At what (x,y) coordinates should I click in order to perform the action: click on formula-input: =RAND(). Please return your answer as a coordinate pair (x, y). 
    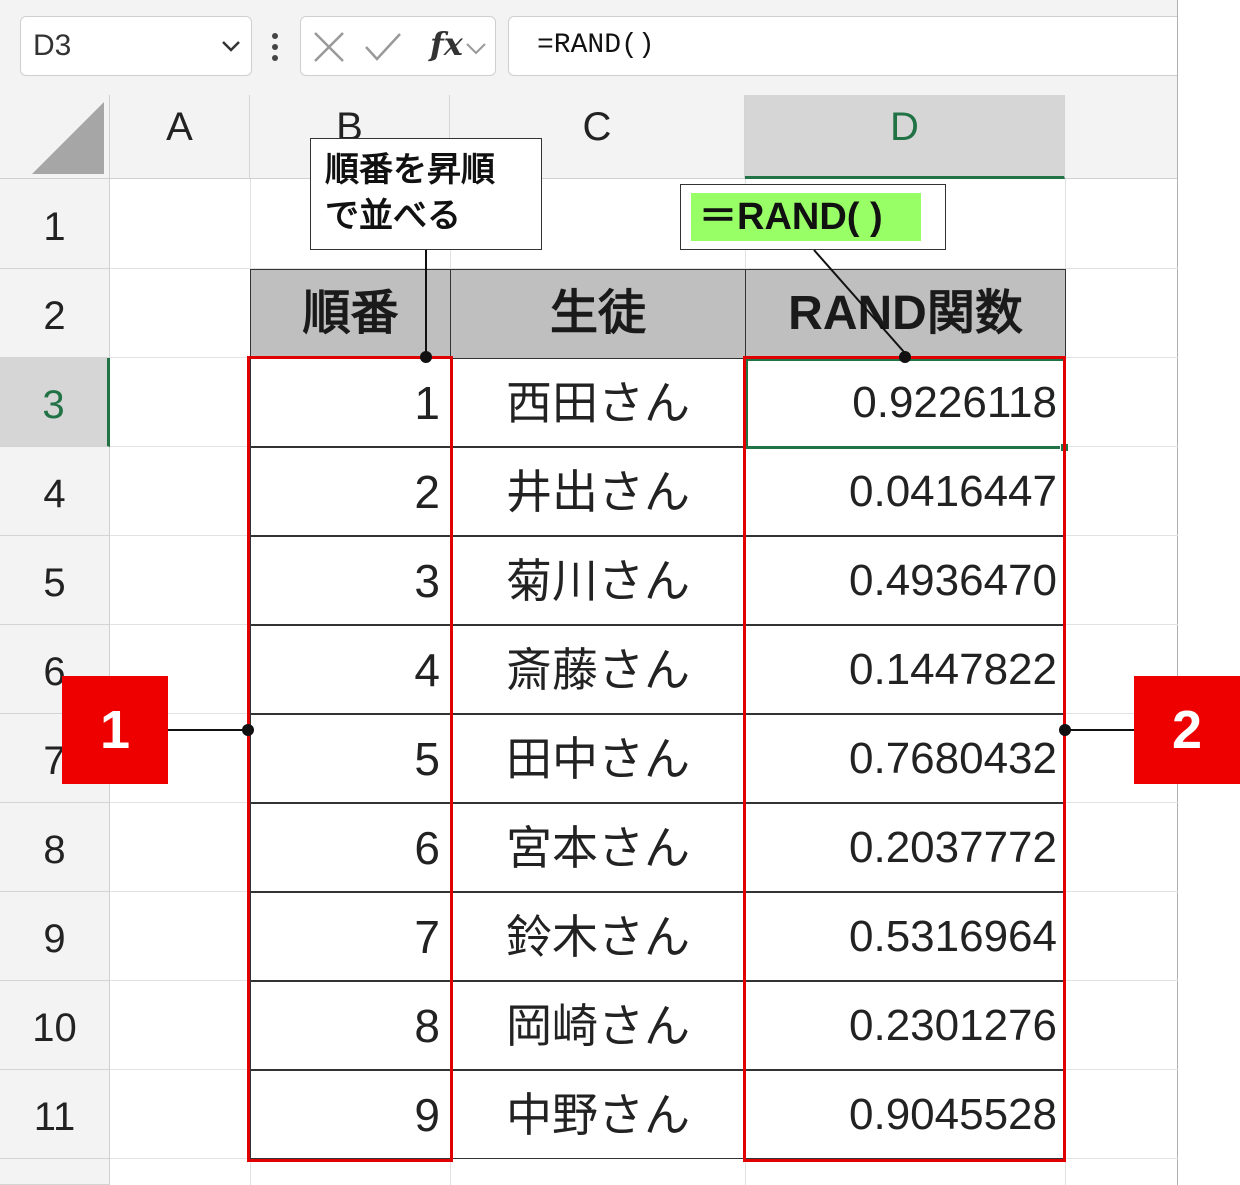
    Looking at the image, I should click on (843, 46).